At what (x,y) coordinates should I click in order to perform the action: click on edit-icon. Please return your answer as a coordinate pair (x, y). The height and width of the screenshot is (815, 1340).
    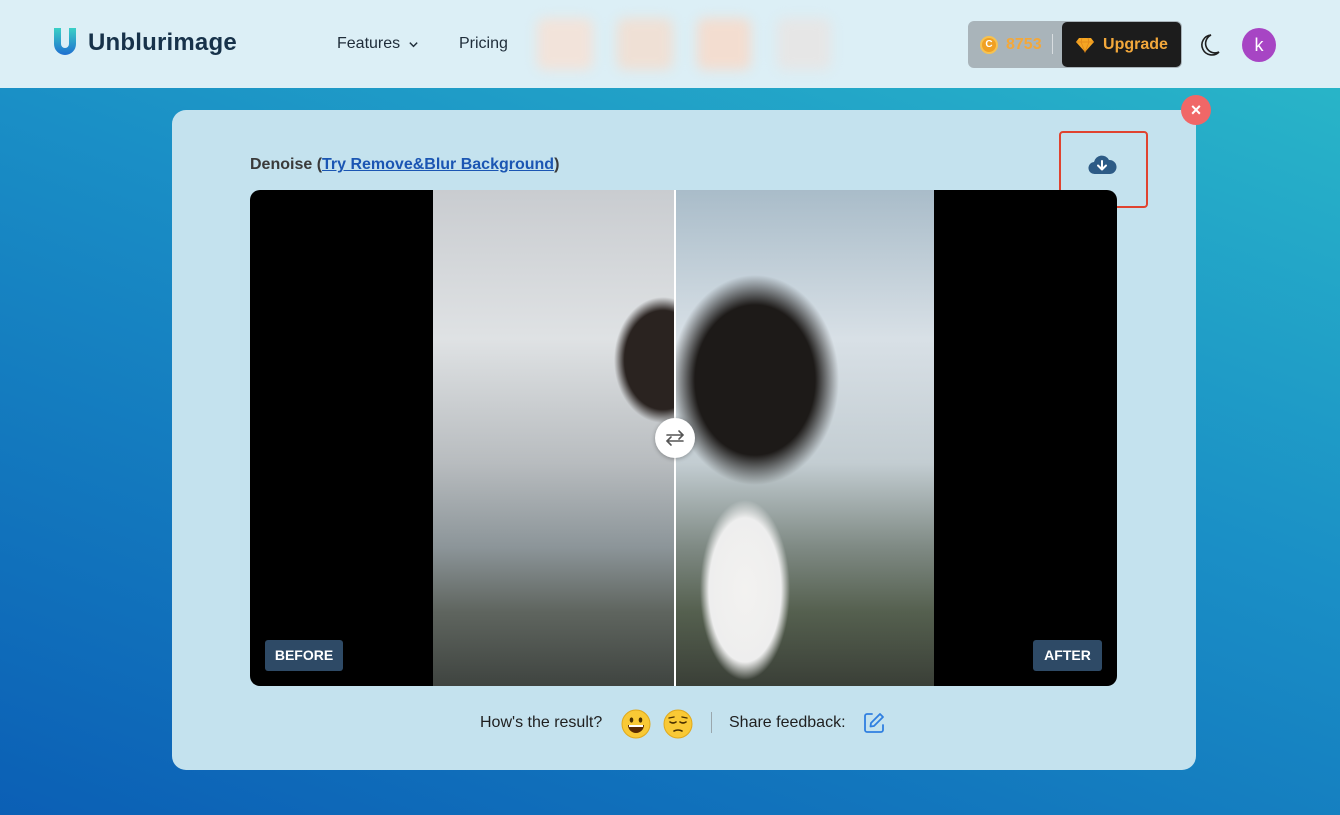
    Looking at the image, I should click on (874, 723).